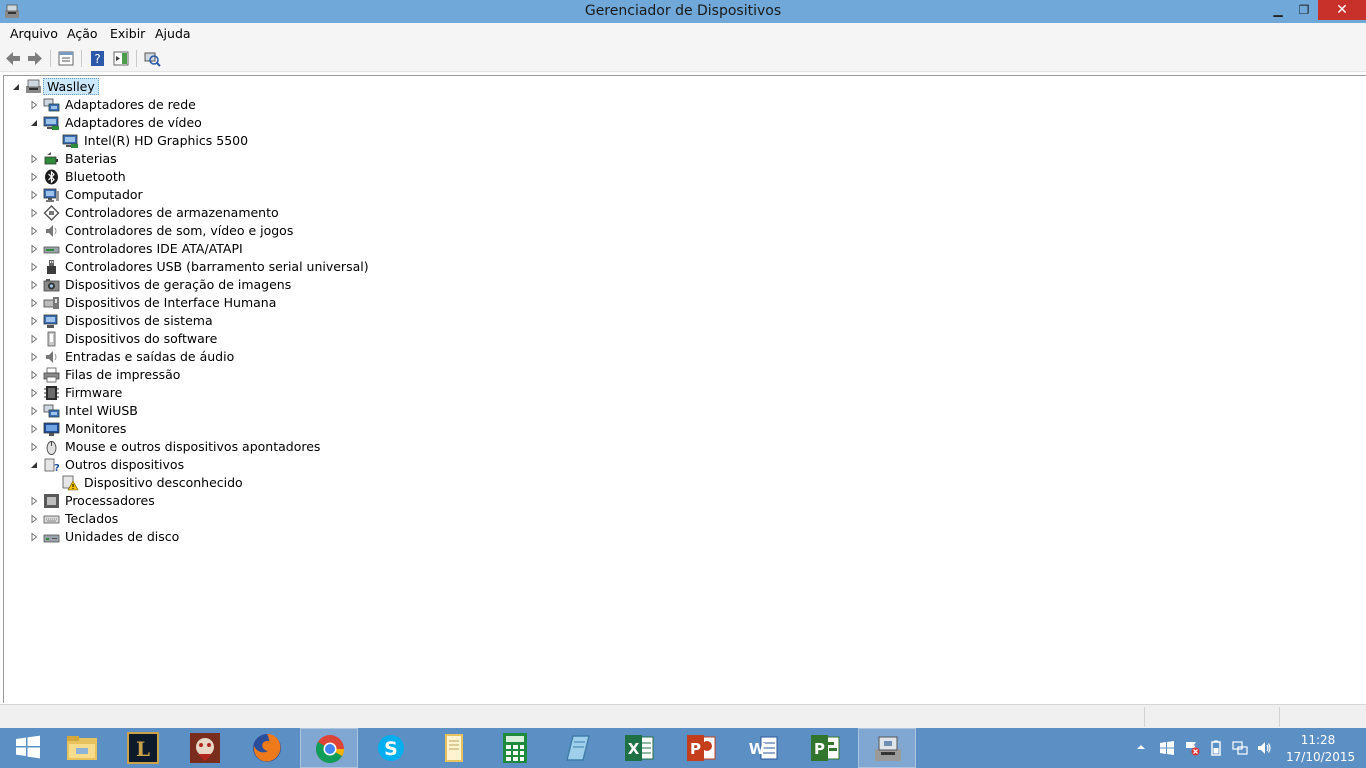 This screenshot has height=768, width=1366. Describe the element at coordinates (1320, 757) in the screenshot. I see `clock-date: 17/10/2015` at that location.